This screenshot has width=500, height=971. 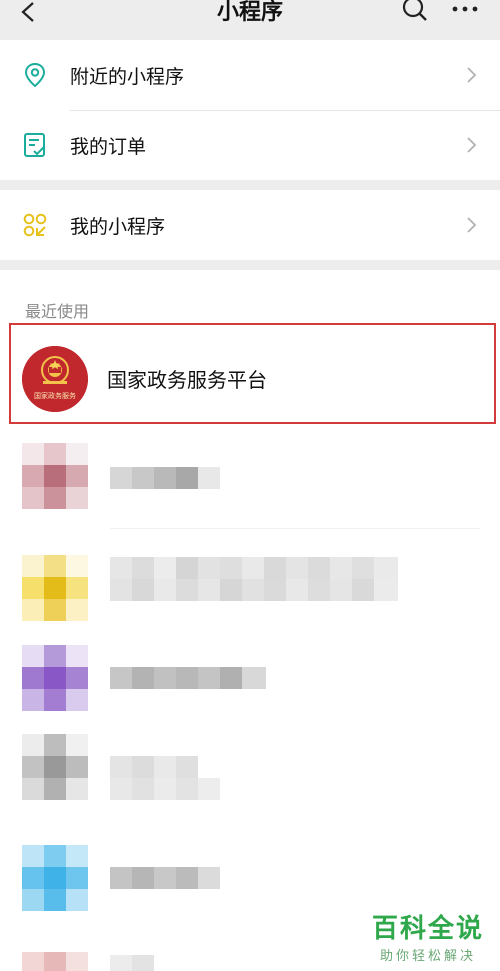 I want to click on section-title-recent: 最近使用, so click(x=57, y=311).